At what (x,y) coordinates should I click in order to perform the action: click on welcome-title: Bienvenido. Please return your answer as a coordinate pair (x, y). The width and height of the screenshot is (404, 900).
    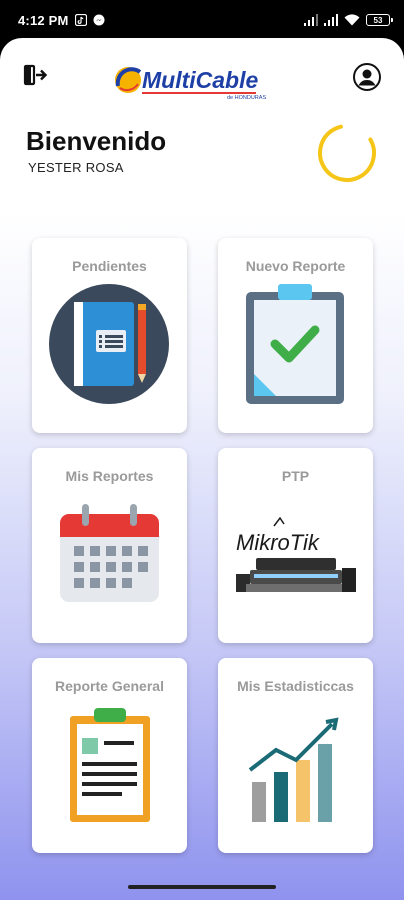
    Looking at the image, I should click on (96, 141).